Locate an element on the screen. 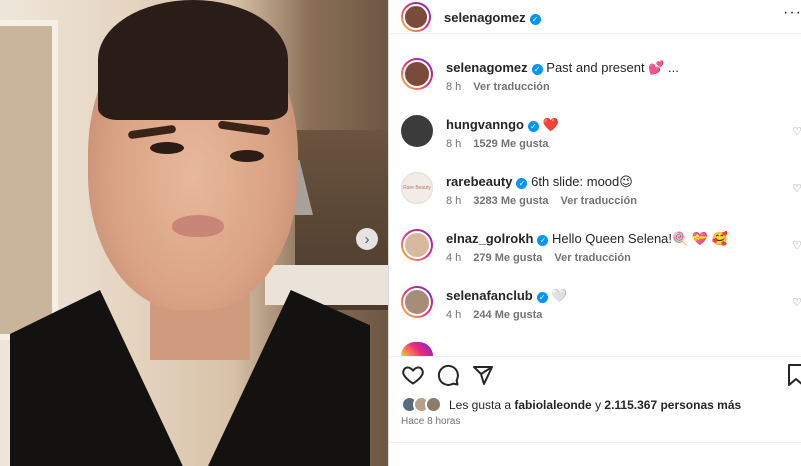 Image resolution: width=801 pixels, height=466 pixels. likes-user: fabiolaleonde is located at coordinates (552, 405).